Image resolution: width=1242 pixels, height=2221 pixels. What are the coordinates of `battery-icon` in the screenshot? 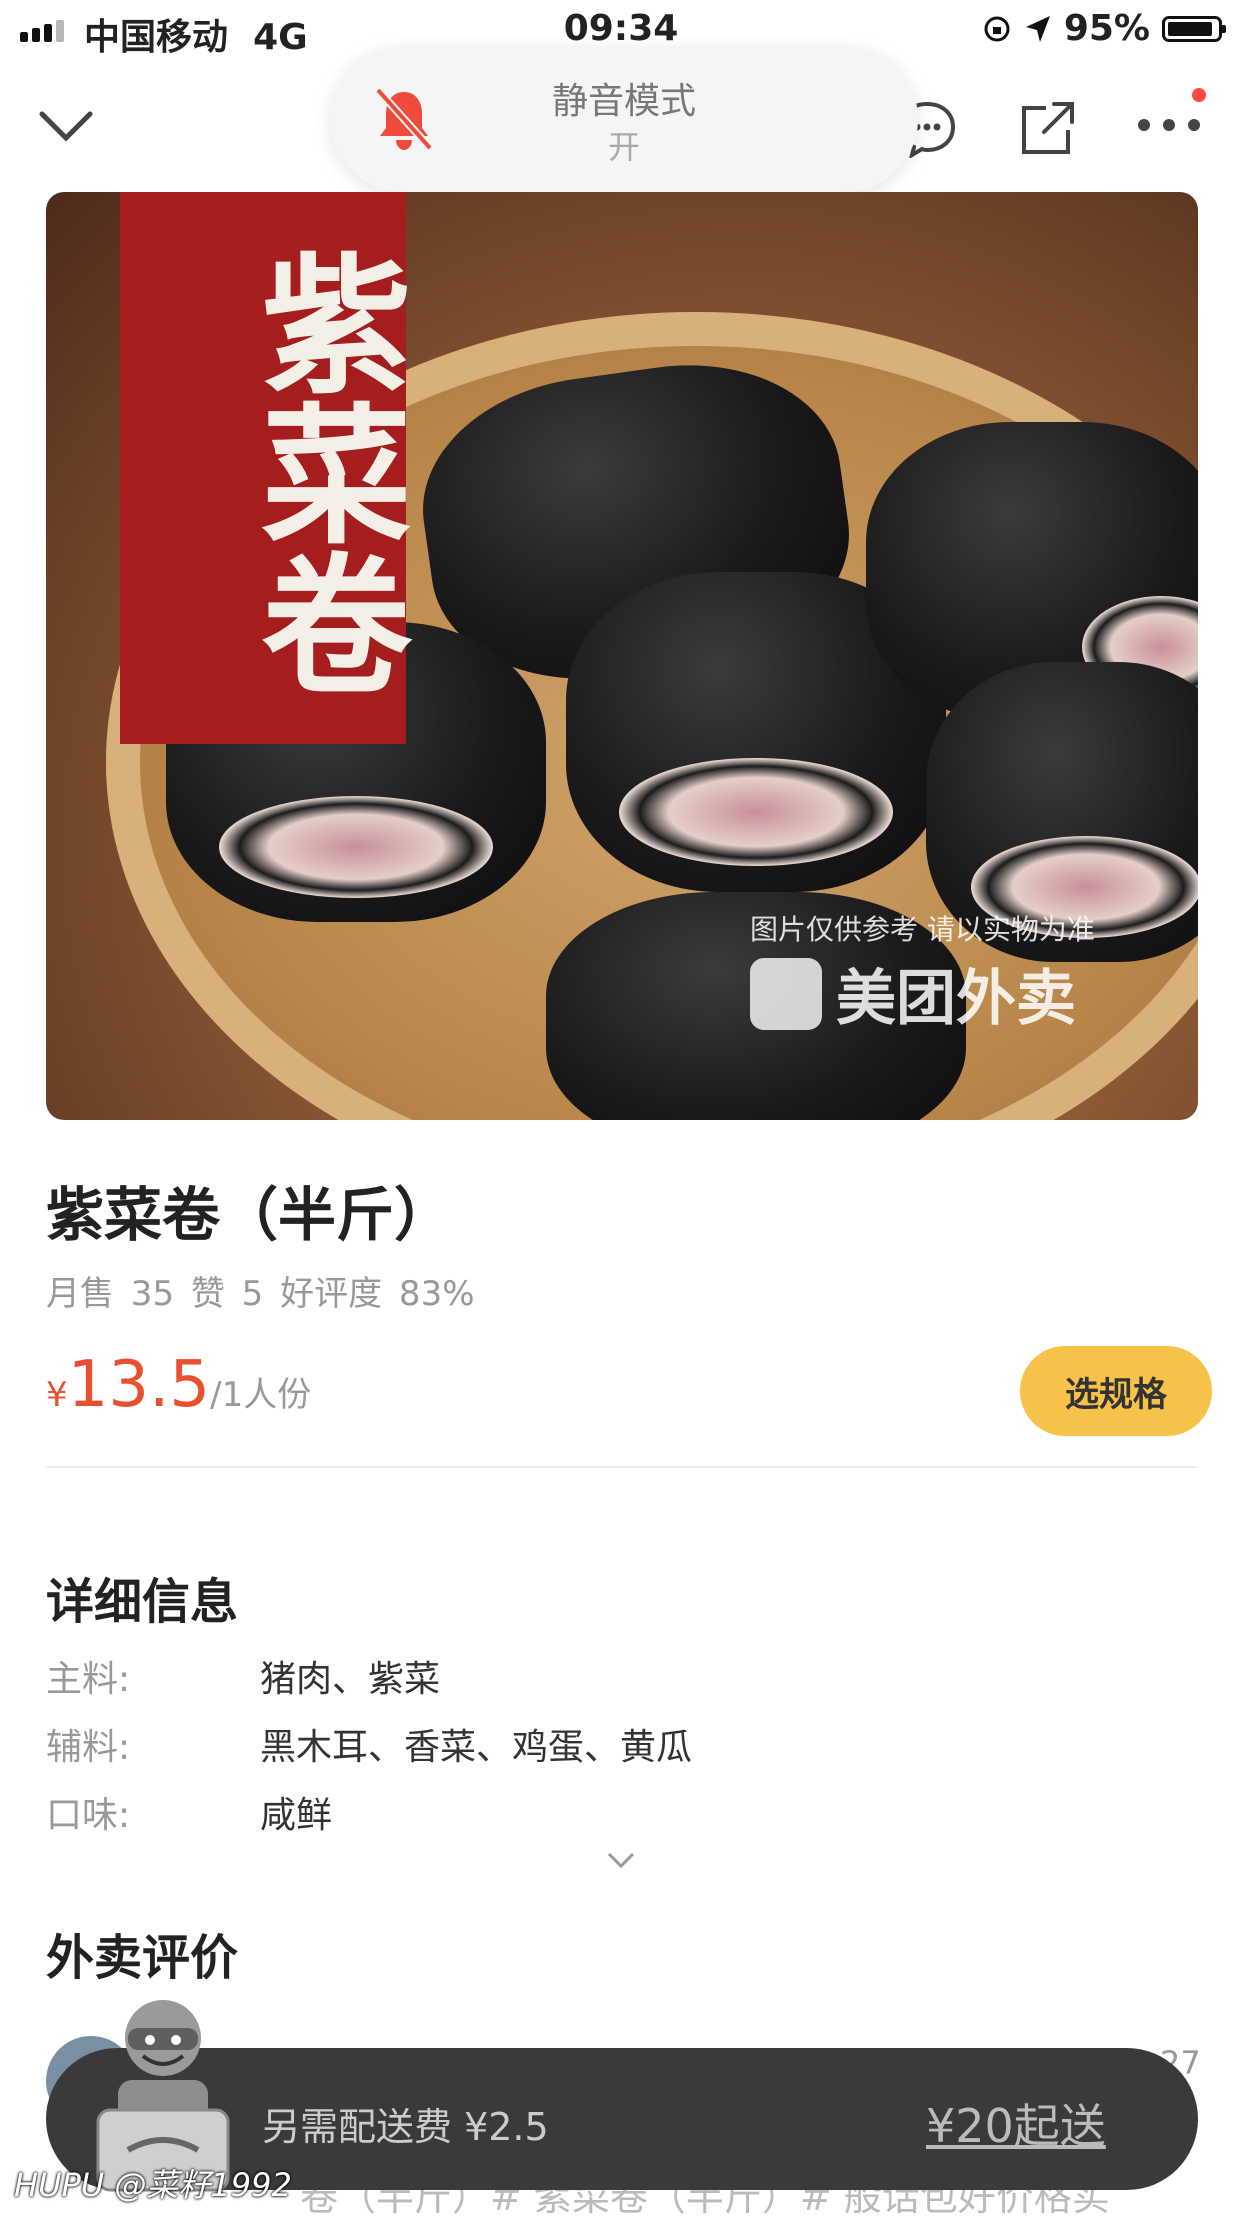 It's located at (1194, 28).